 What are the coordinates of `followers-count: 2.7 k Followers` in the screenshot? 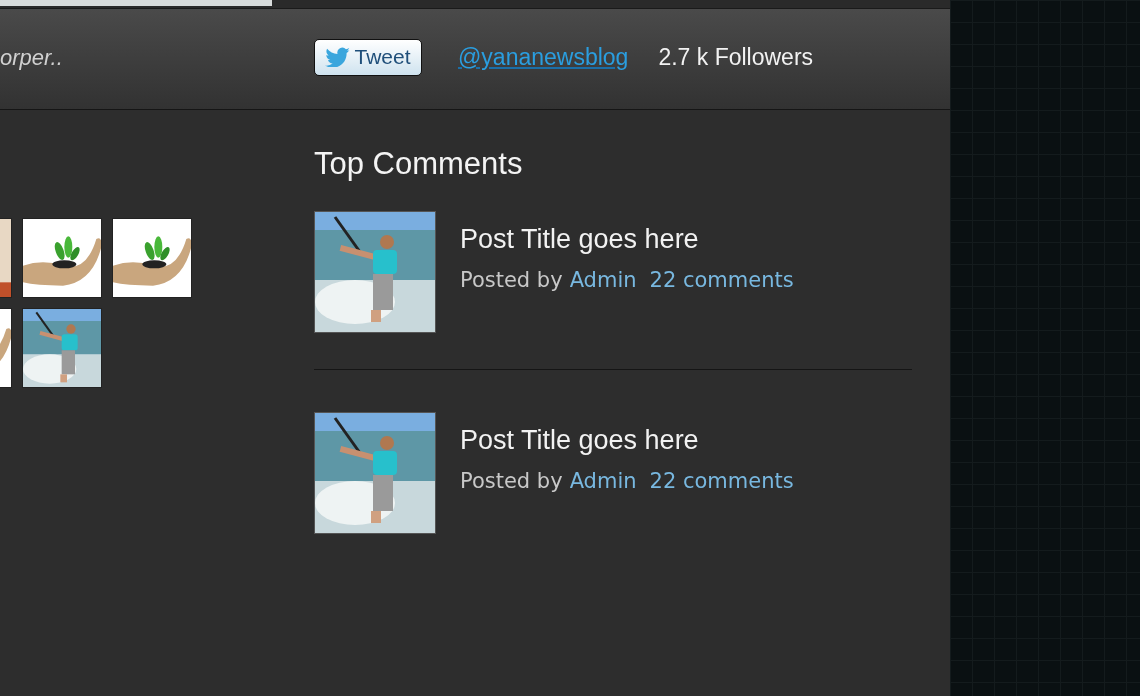 It's located at (736, 57).